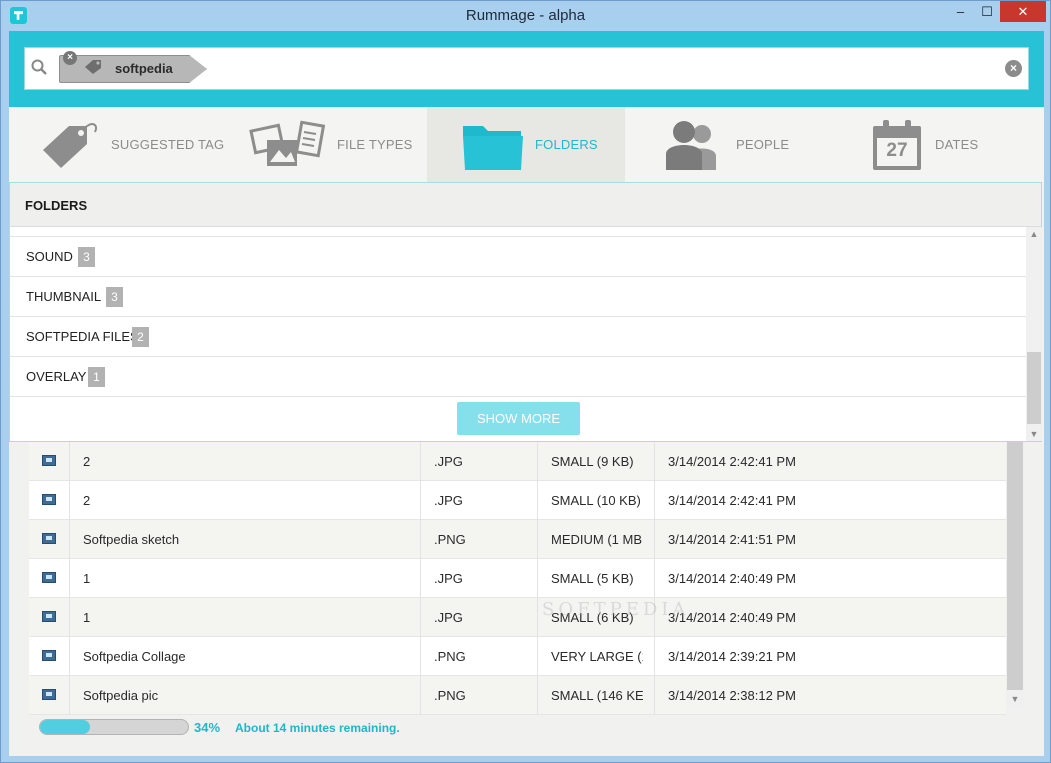  I want to click on search-icon, so click(39, 67).